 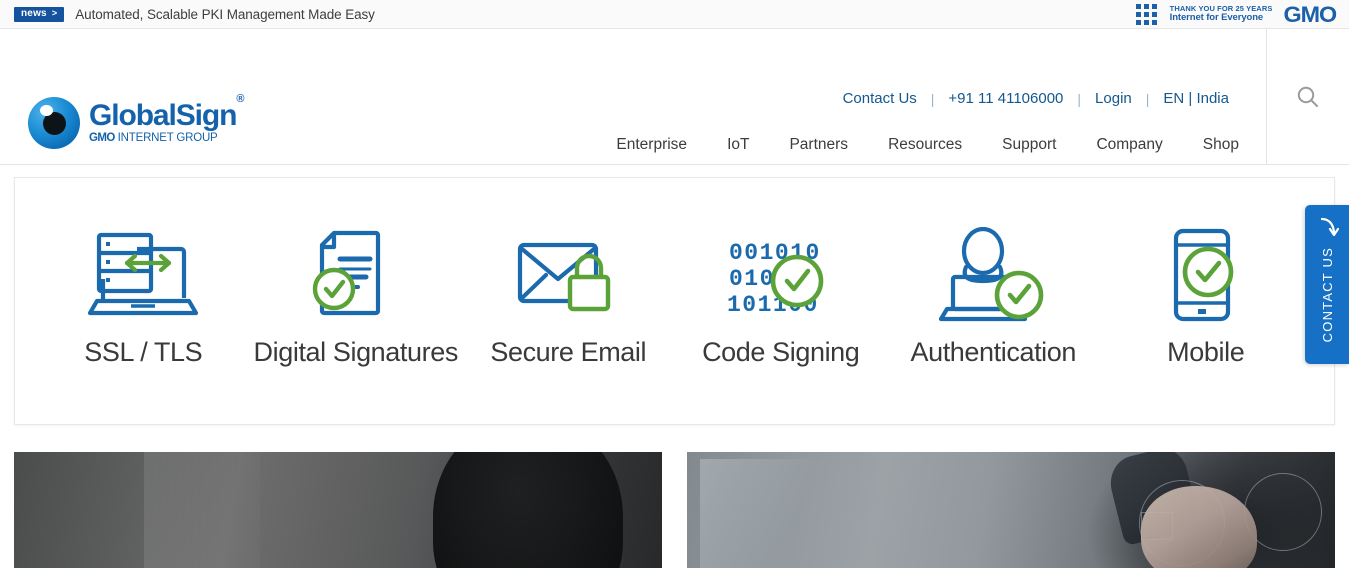 I want to click on contact-us-tab: CONTACT US, so click(x=1327, y=284).